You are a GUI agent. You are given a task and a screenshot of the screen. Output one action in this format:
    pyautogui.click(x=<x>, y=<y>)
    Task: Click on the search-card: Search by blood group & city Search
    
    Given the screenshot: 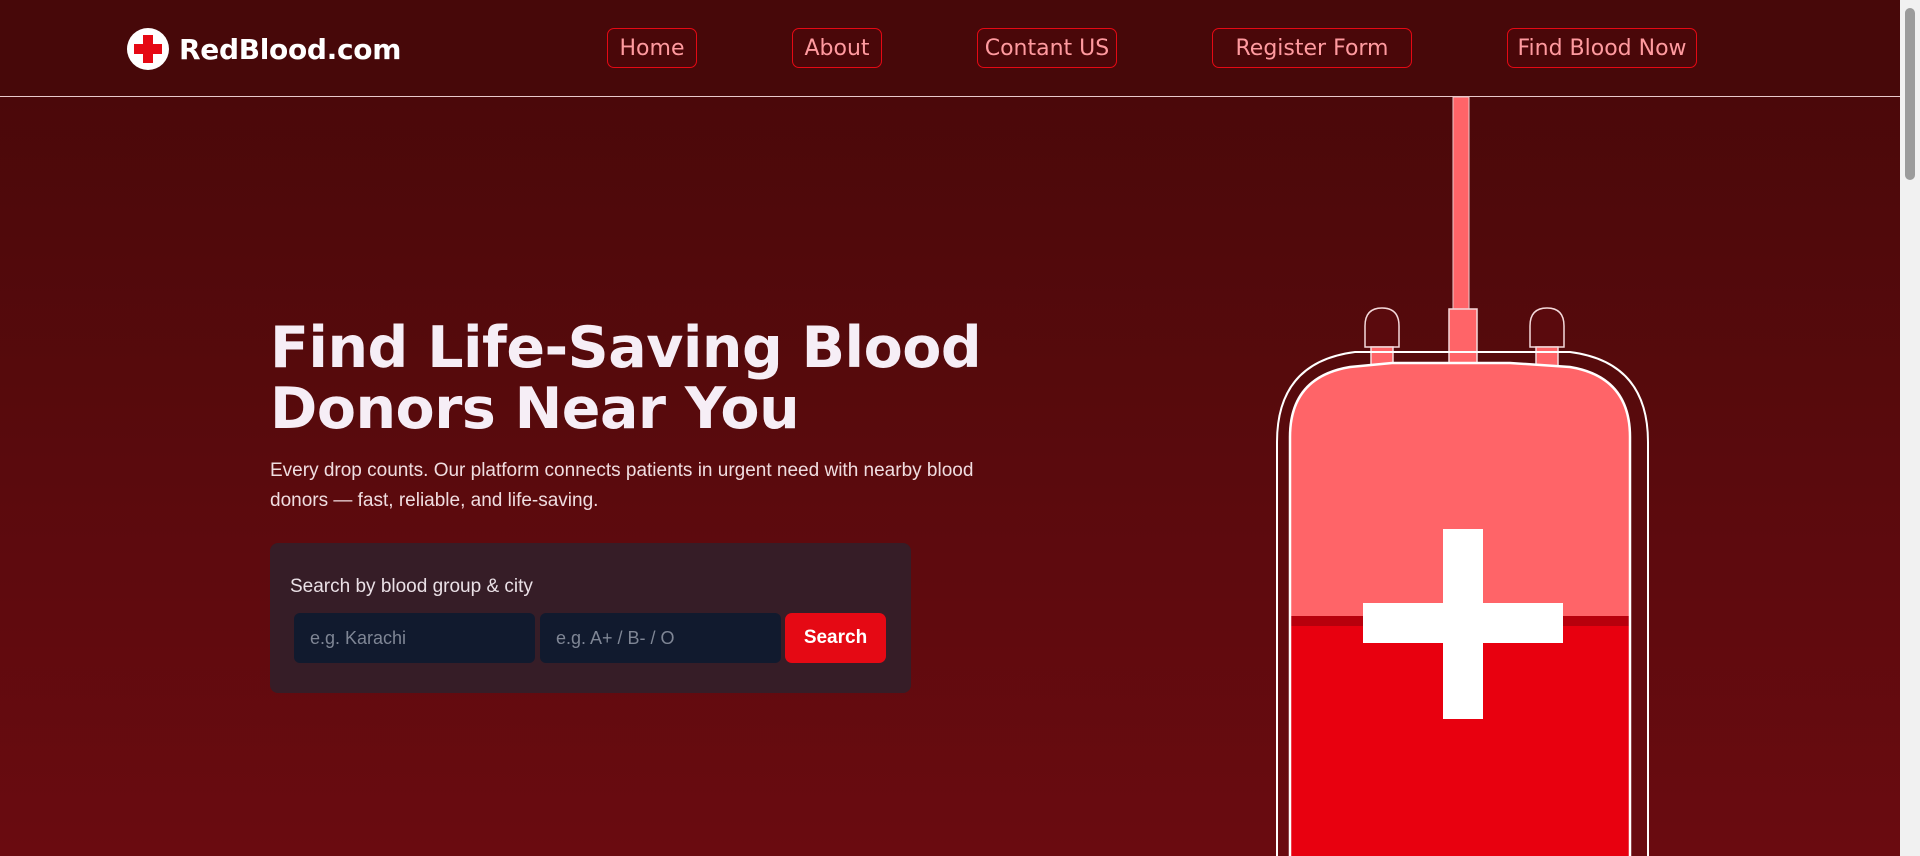 What is the action you would take?
    pyautogui.click(x=590, y=618)
    